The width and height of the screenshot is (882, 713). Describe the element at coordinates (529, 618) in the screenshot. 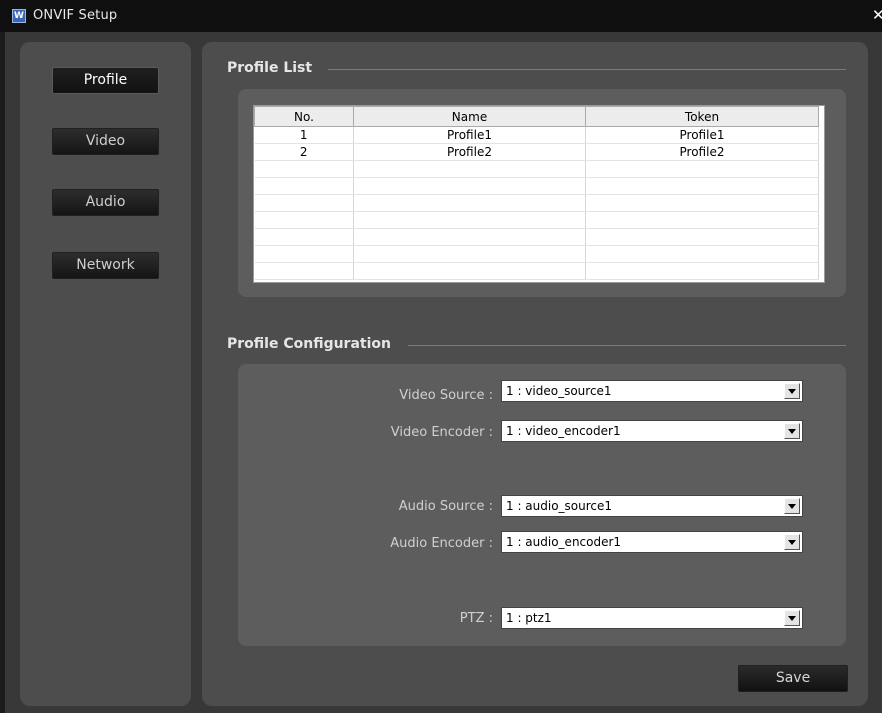

I see `ptz-value: 1 : ptz1` at that location.